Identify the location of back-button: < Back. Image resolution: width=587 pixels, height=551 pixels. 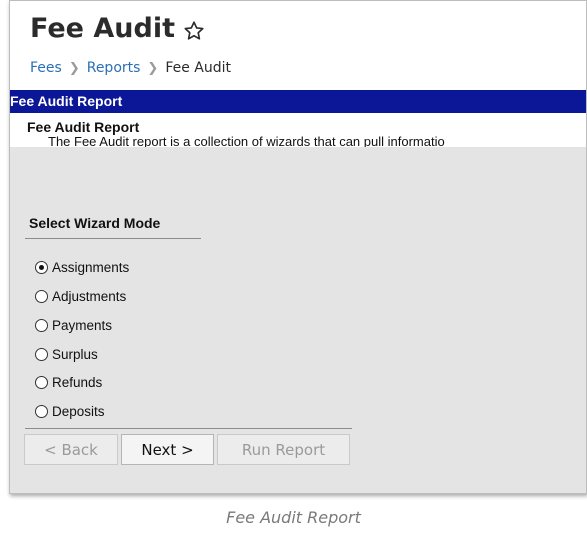
(71, 449).